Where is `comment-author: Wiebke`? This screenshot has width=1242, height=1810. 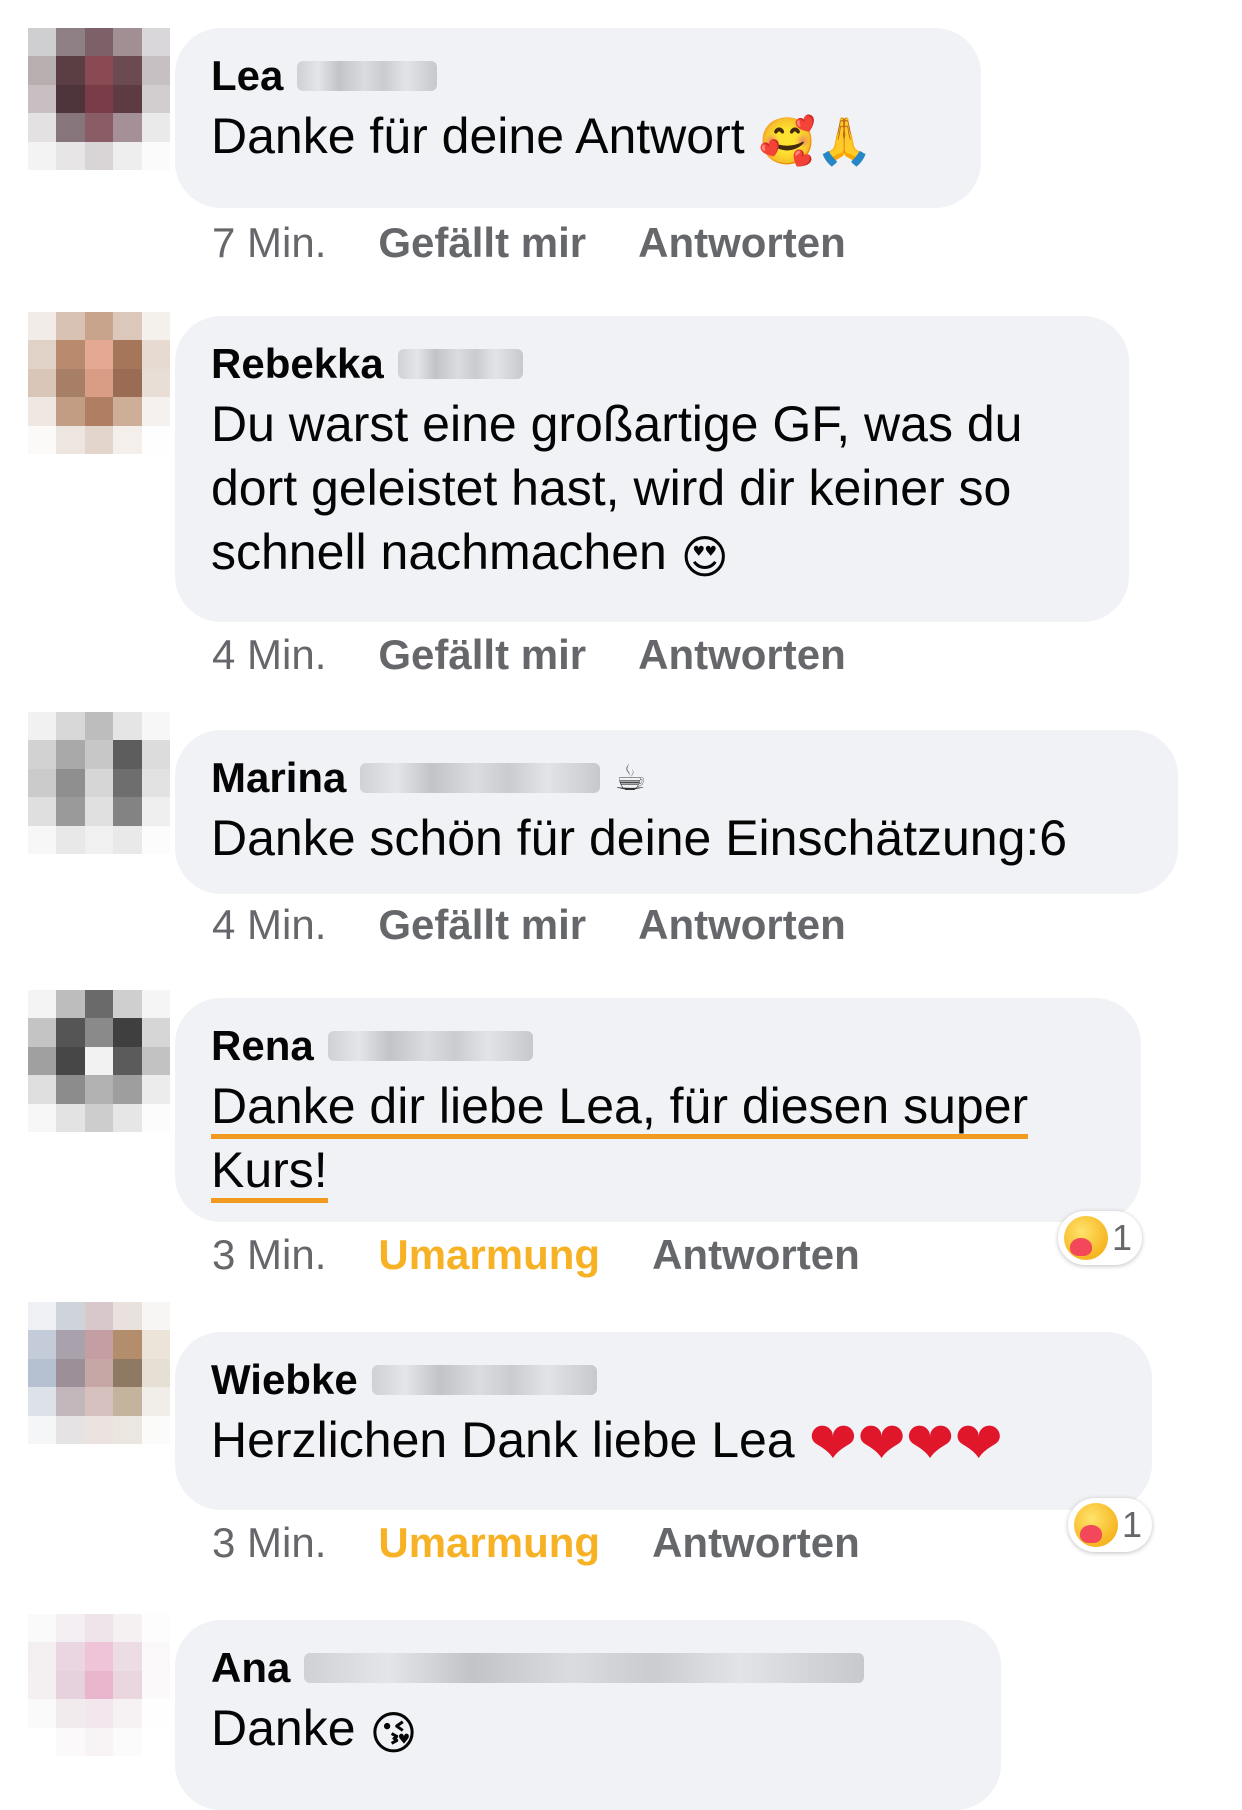 comment-author: Wiebke is located at coordinates (663, 1380).